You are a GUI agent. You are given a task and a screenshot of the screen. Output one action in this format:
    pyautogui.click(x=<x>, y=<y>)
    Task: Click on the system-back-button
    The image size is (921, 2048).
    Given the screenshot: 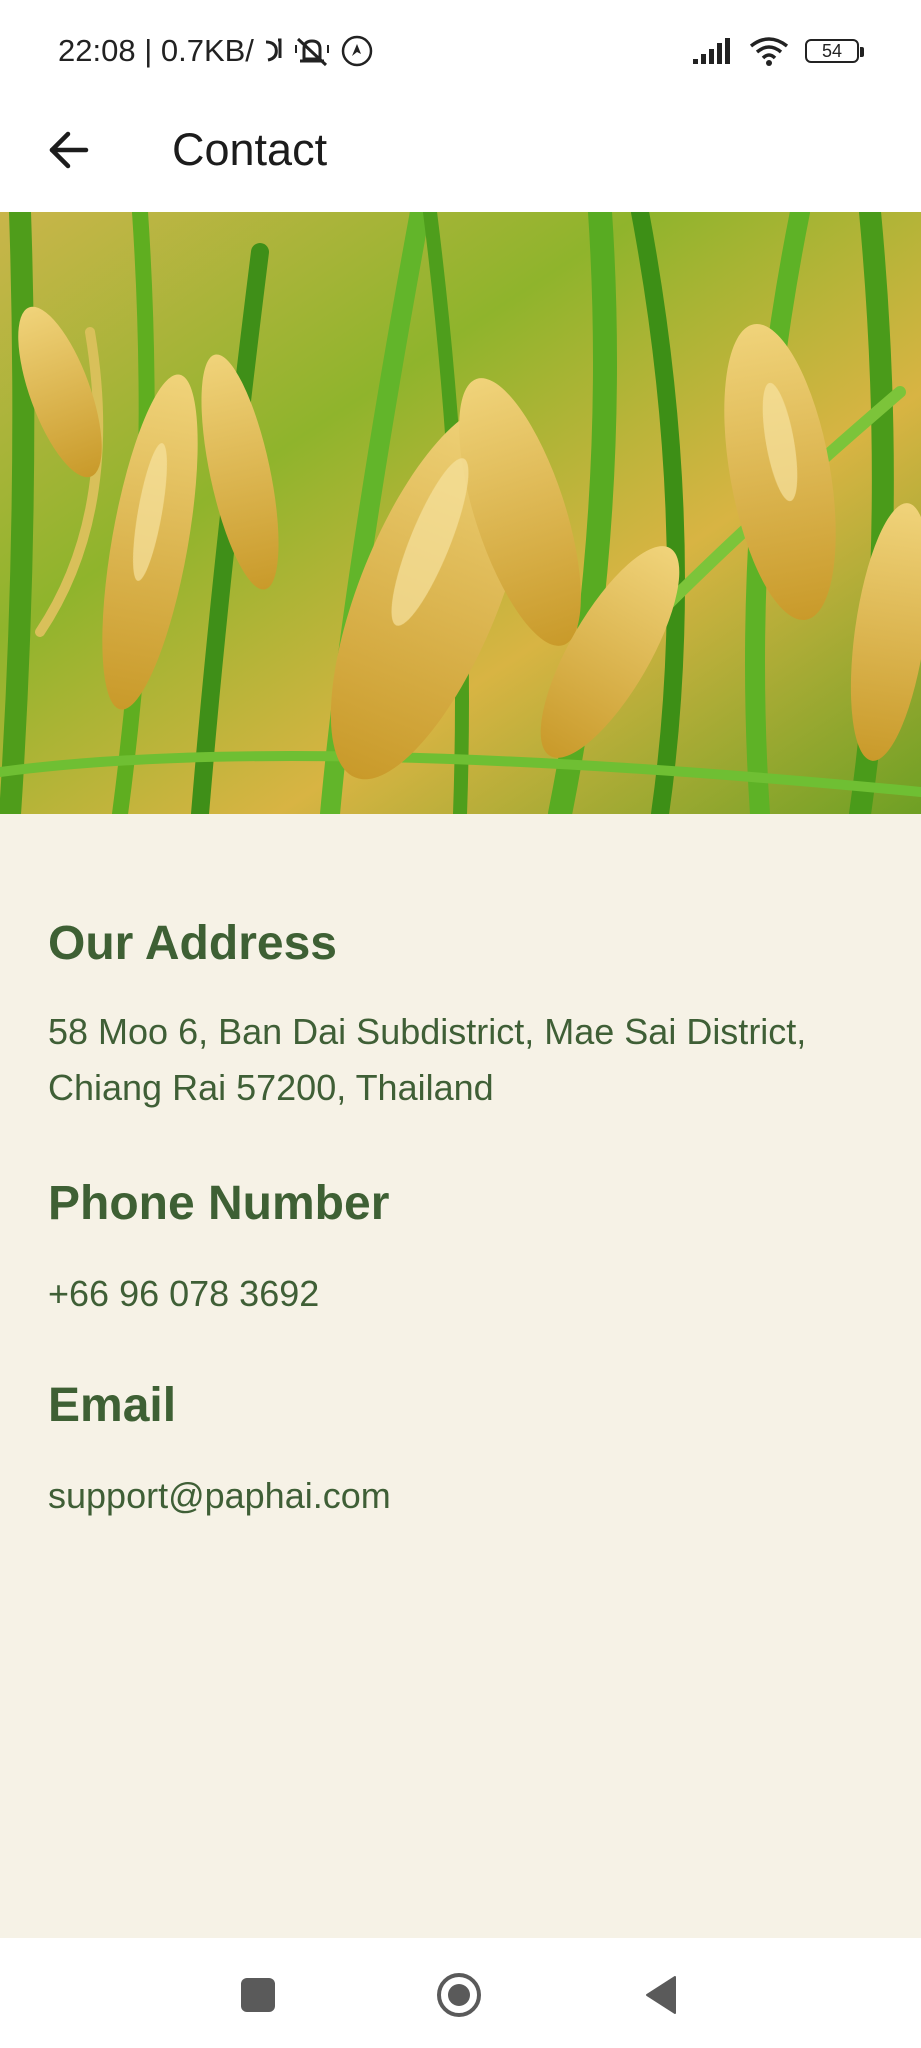 What is the action you would take?
    pyautogui.click(x=661, y=1995)
    